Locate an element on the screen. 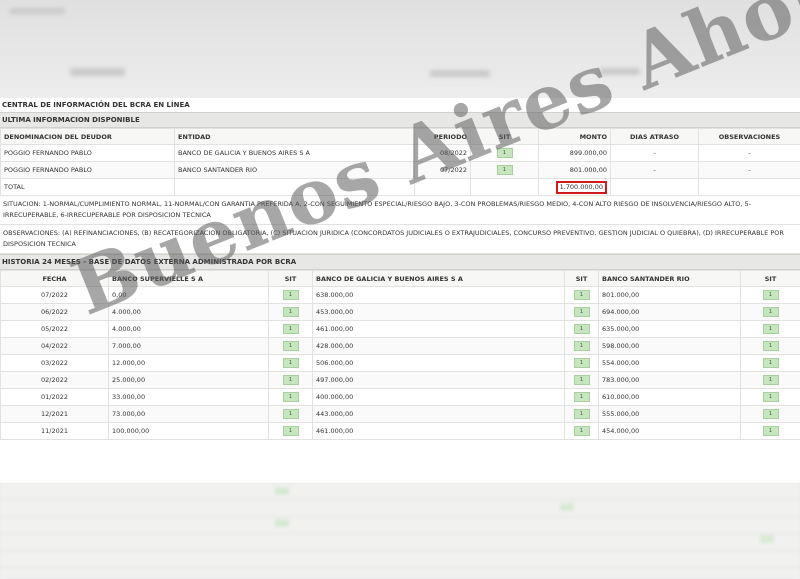 The image size is (800, 579). b3-cell: 610.000,00 is located at coordinates (669, 397).